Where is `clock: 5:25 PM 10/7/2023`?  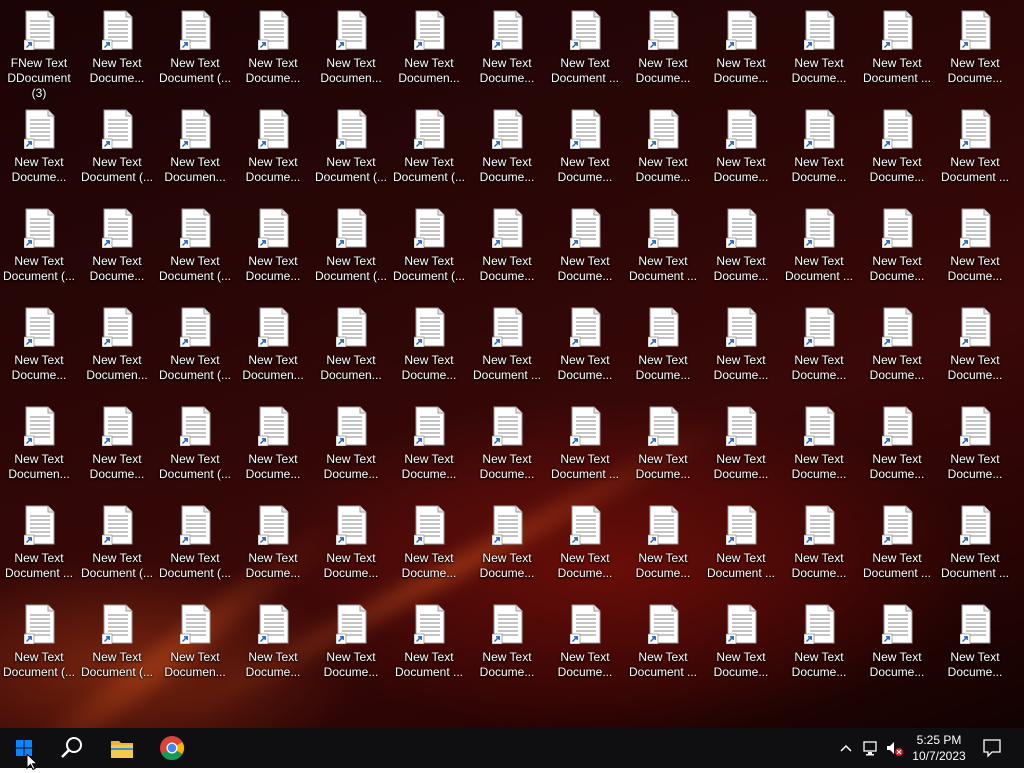
clock: 5:25 PM 10/7/2023 is located at coordinates (939, 748).